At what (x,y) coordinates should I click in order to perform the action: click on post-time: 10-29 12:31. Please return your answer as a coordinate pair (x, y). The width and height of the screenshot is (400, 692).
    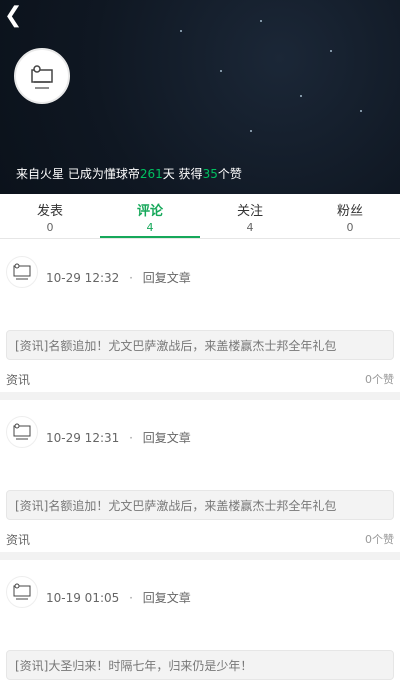
    Looking at the image, I should click on (83, 438).